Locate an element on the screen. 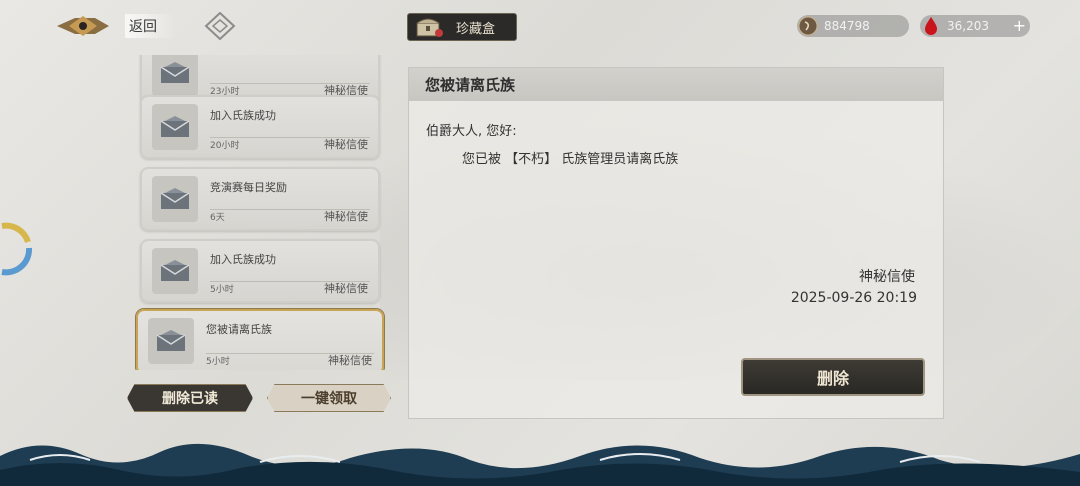 The height and width of the screenshot is (486, 1080). treasure-box-label: 珍藏盒 is located at coordinates (476, 29).